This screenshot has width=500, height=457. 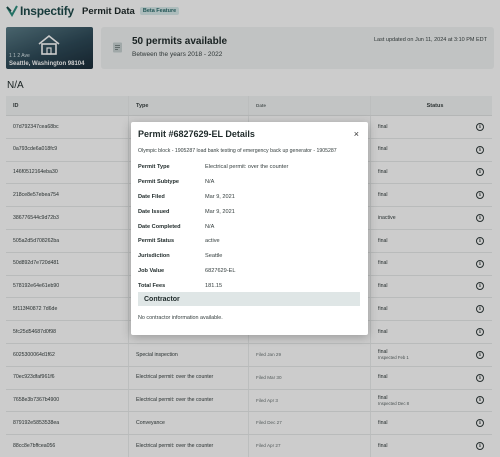 I want to click on detail-label: Permit Status, so click(x=156, y=241).